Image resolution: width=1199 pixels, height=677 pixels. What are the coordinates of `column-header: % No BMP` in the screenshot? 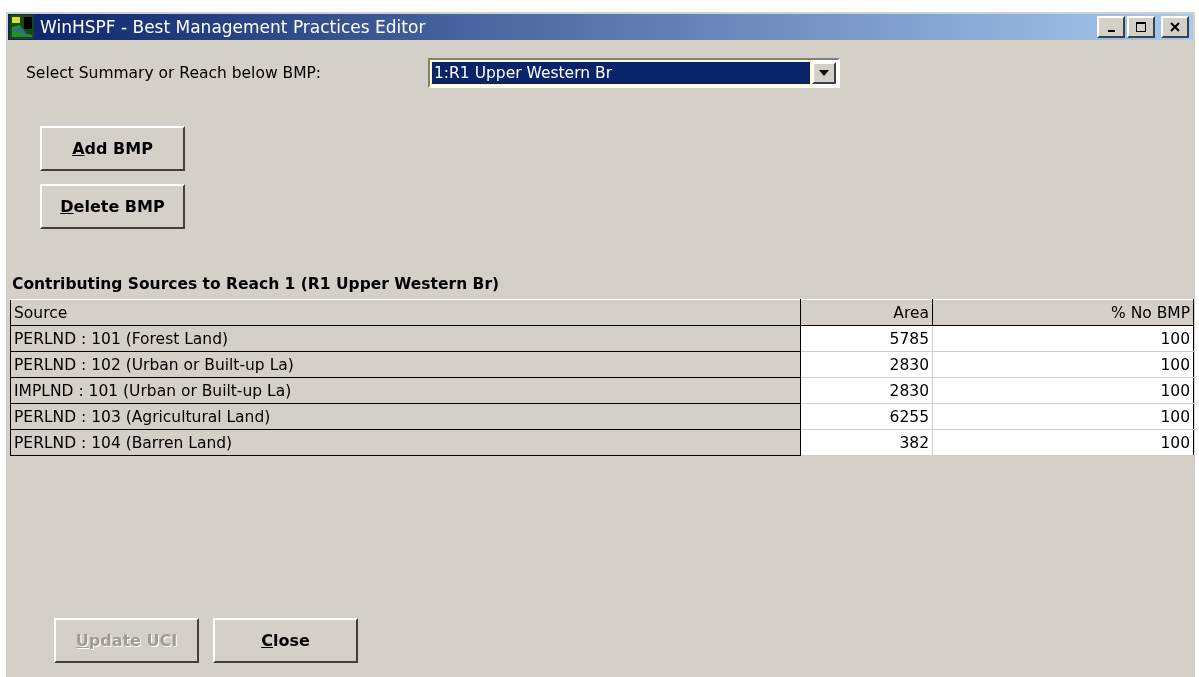 It's located at (1063, 312).